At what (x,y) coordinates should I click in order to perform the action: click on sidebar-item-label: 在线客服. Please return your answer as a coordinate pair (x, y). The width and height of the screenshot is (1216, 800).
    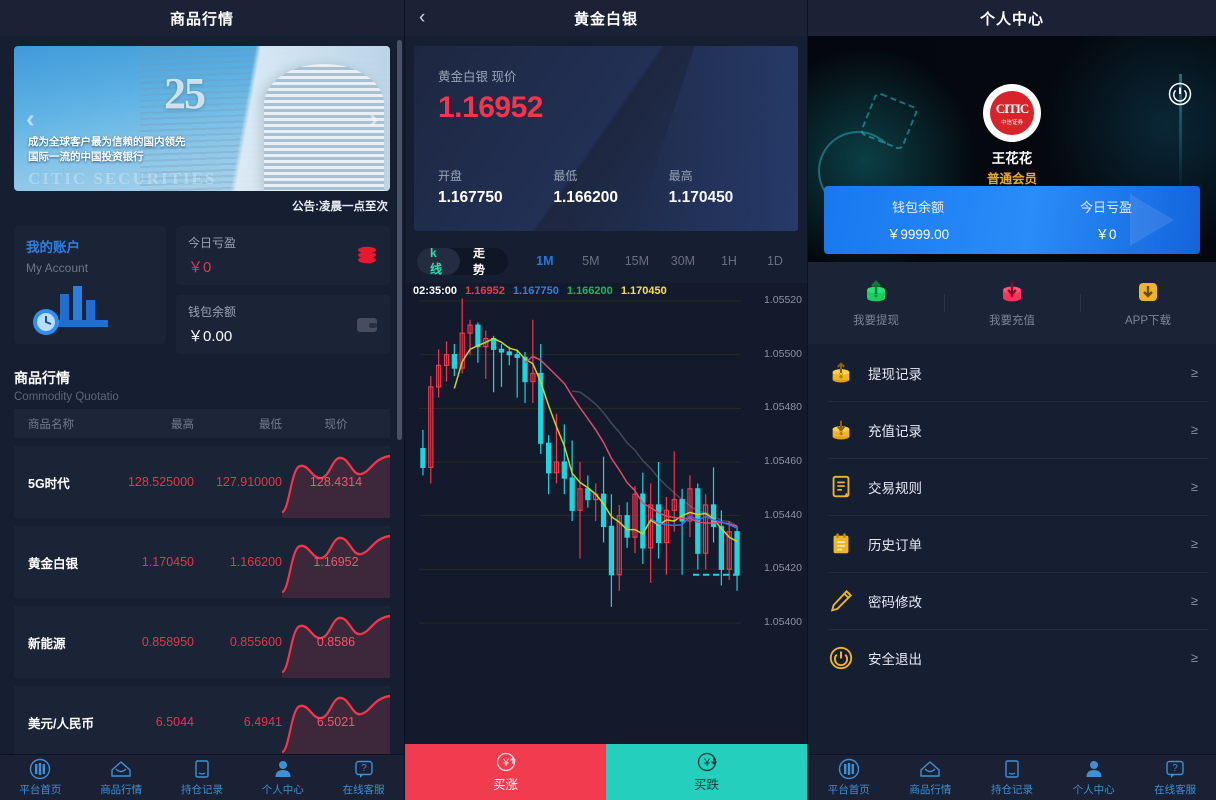
    Looking at the image, I should click on (363, 790).